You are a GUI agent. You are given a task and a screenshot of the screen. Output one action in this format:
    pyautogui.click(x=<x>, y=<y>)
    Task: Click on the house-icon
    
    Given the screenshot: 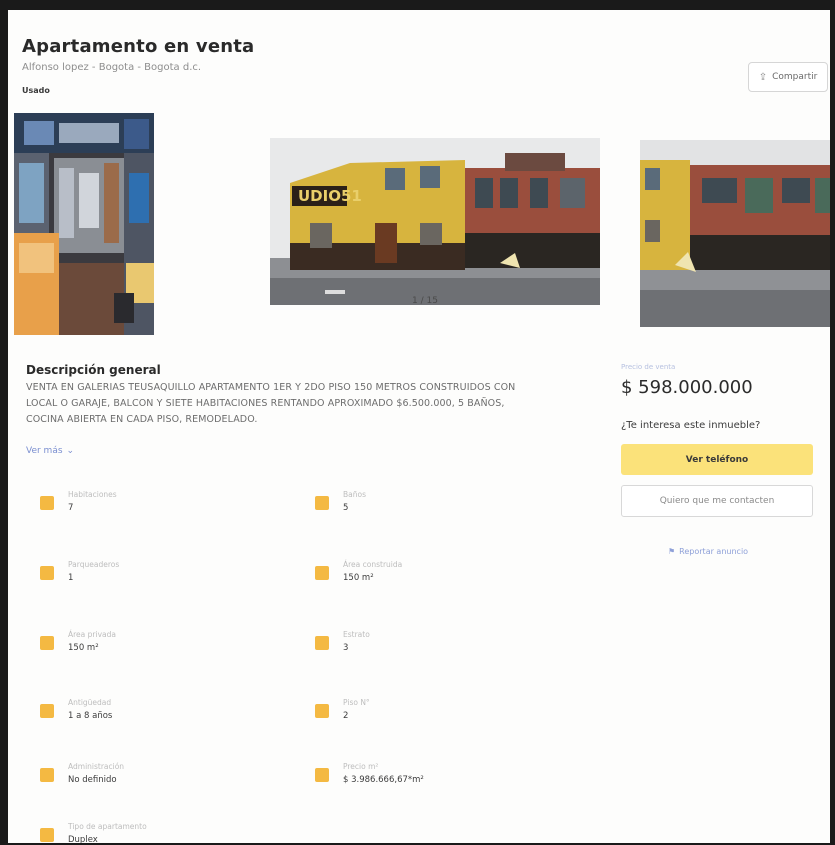 What is the action you would take?
    pyautogui.click(x=322, y=643)
    